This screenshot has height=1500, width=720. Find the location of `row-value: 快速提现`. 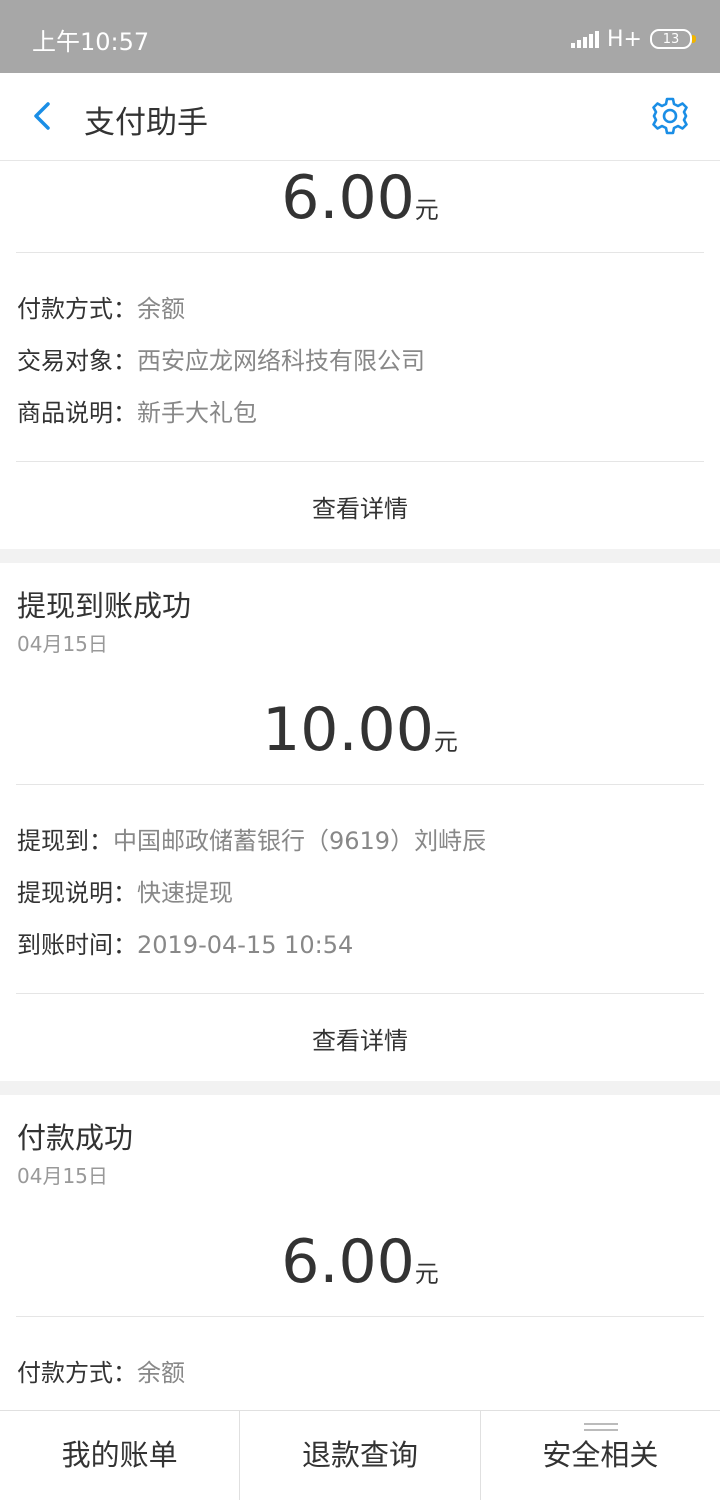

row-value: 快速提现 is located at coordinates (185, 893).